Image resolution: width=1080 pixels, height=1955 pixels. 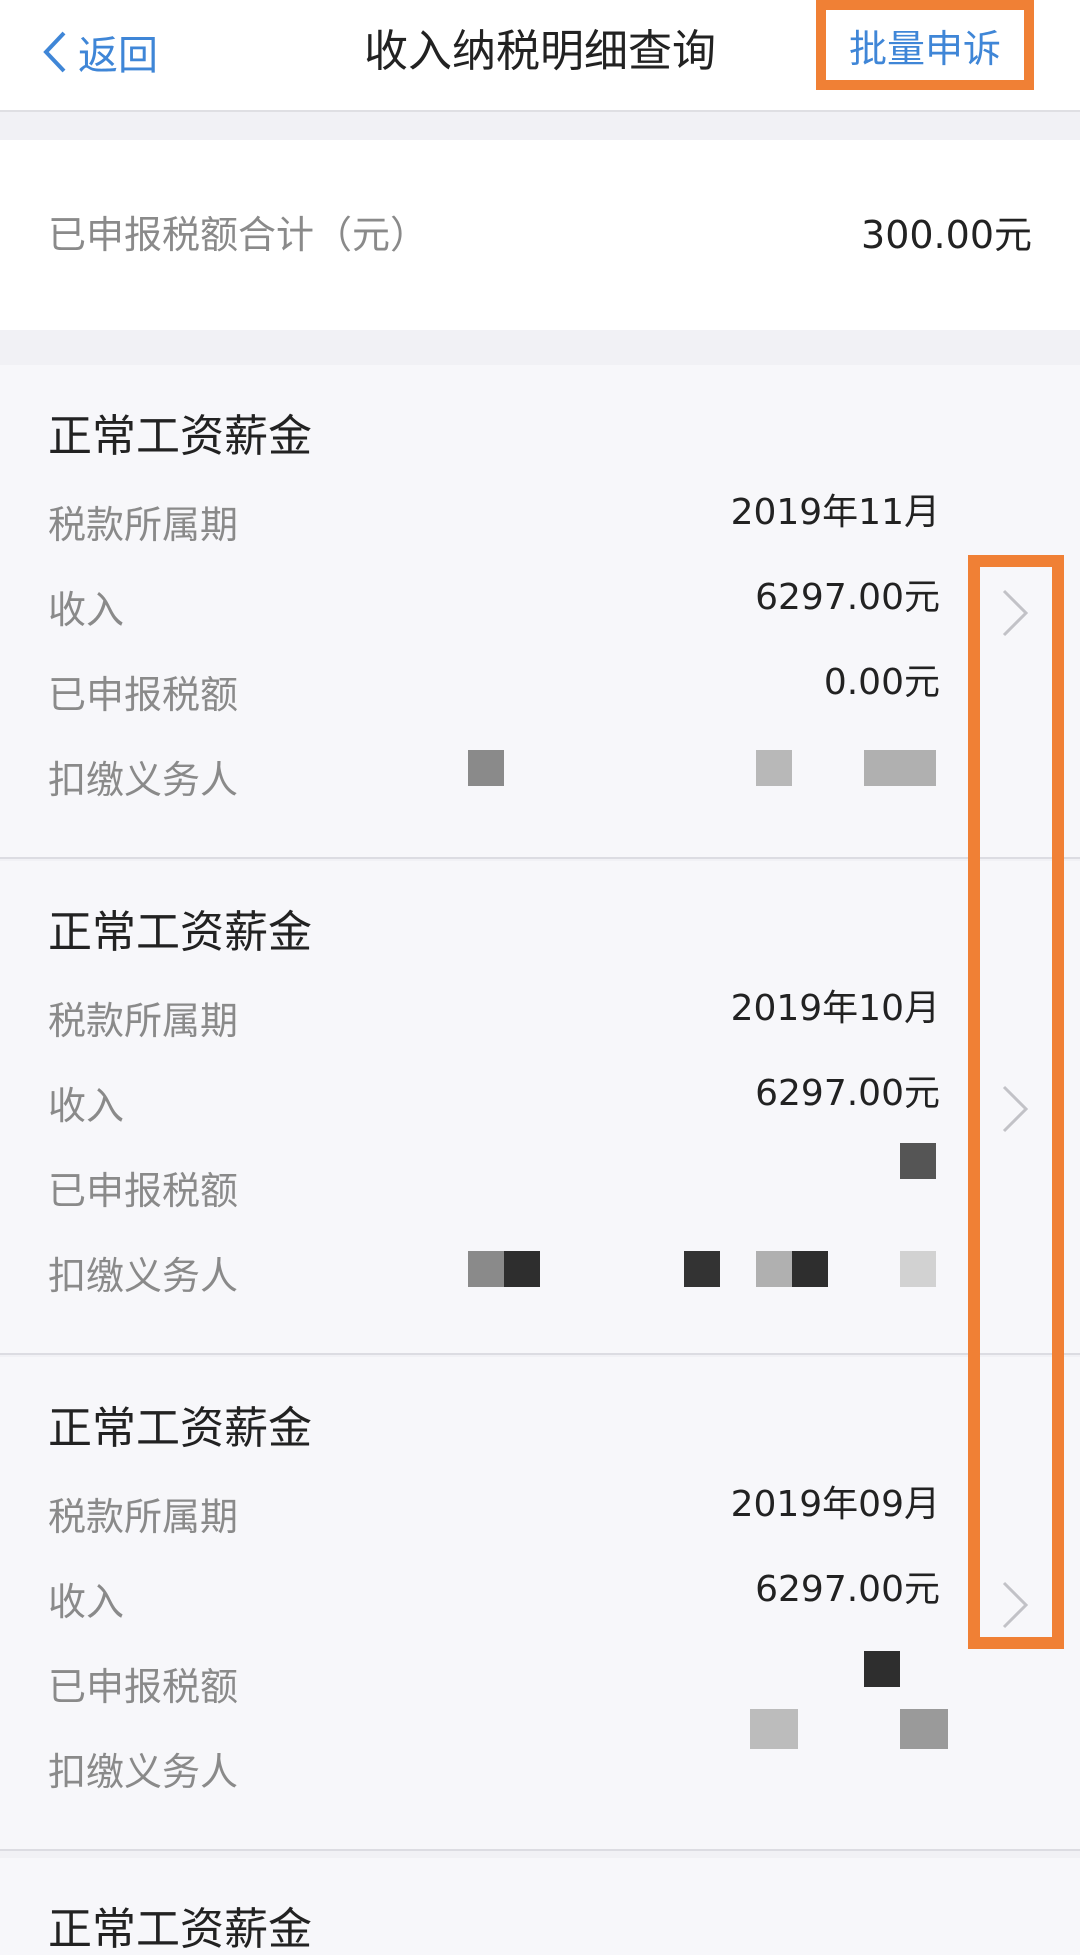 I want to click on record-card: 正常工资薪金, so click(x=540, y=1906).